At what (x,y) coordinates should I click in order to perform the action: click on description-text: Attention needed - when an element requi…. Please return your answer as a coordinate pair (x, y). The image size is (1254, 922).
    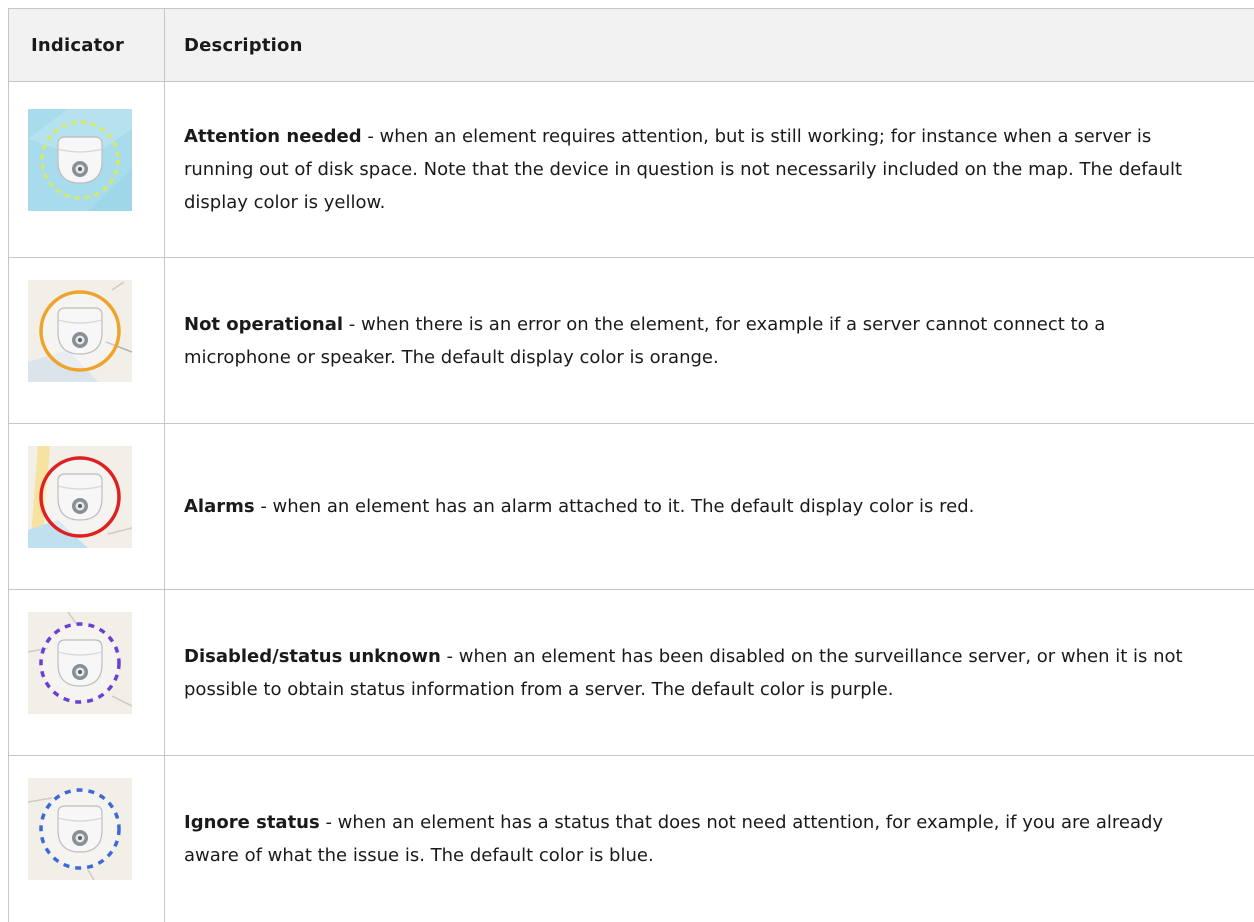
    Looking at the image, I should click on (699, 169).